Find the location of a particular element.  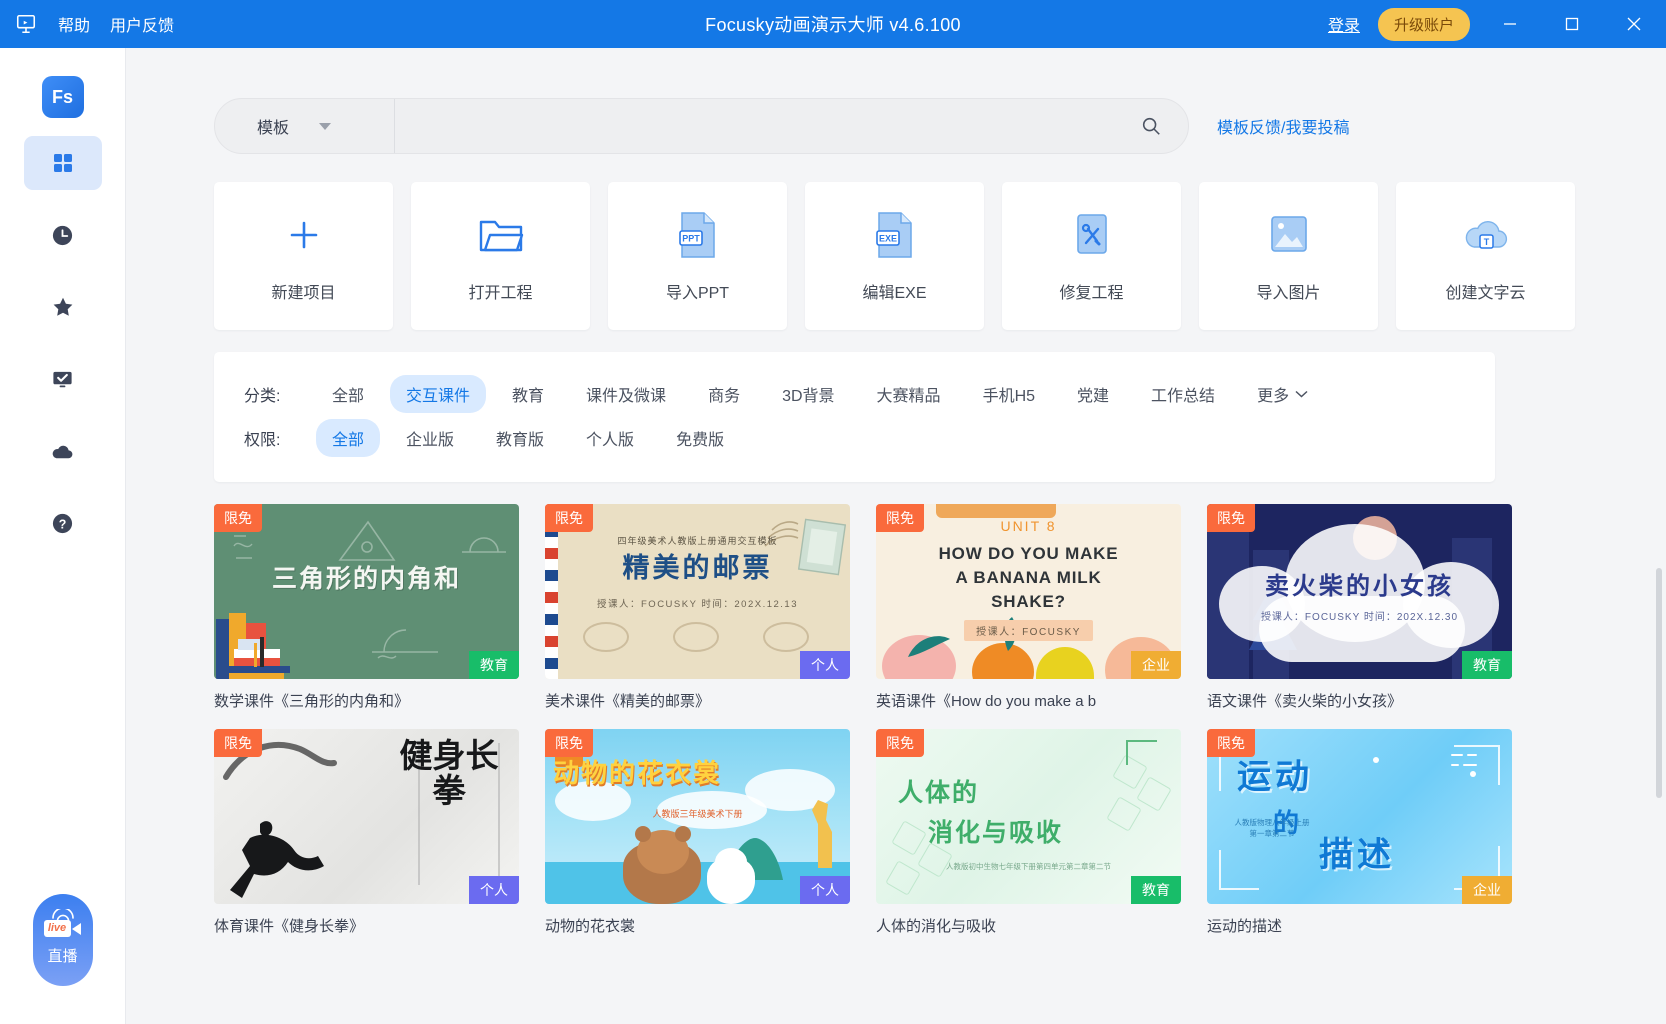

template-title: 体育课件《健身长拳》 is located at coordinates (289, 926).